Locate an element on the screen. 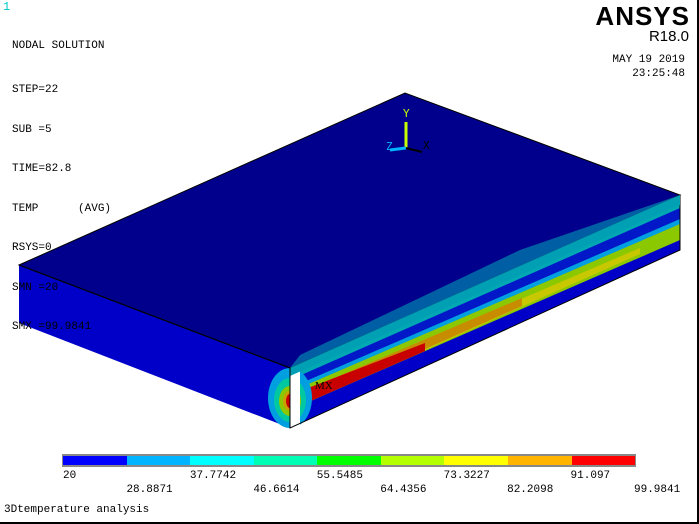 This screenshot has width=699, height=524. legend-label: 99.9841 is located at coordinates (657, 490).